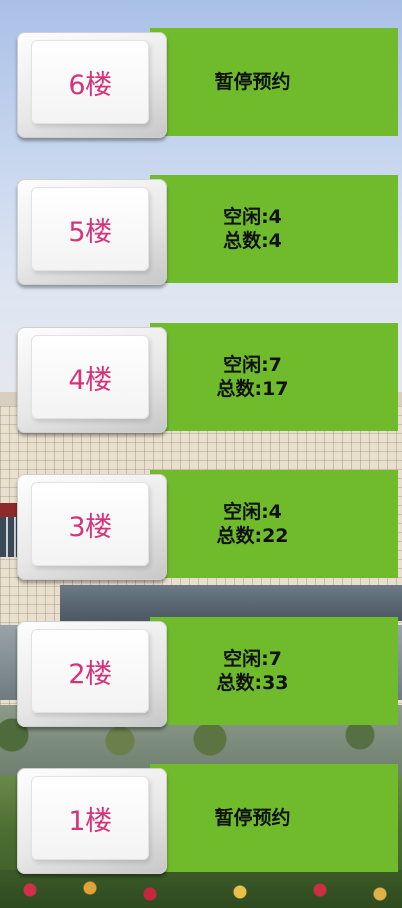 This screenshot has height=908, width=402. I want to click on floor-label: 3楼, so click(90, 527).